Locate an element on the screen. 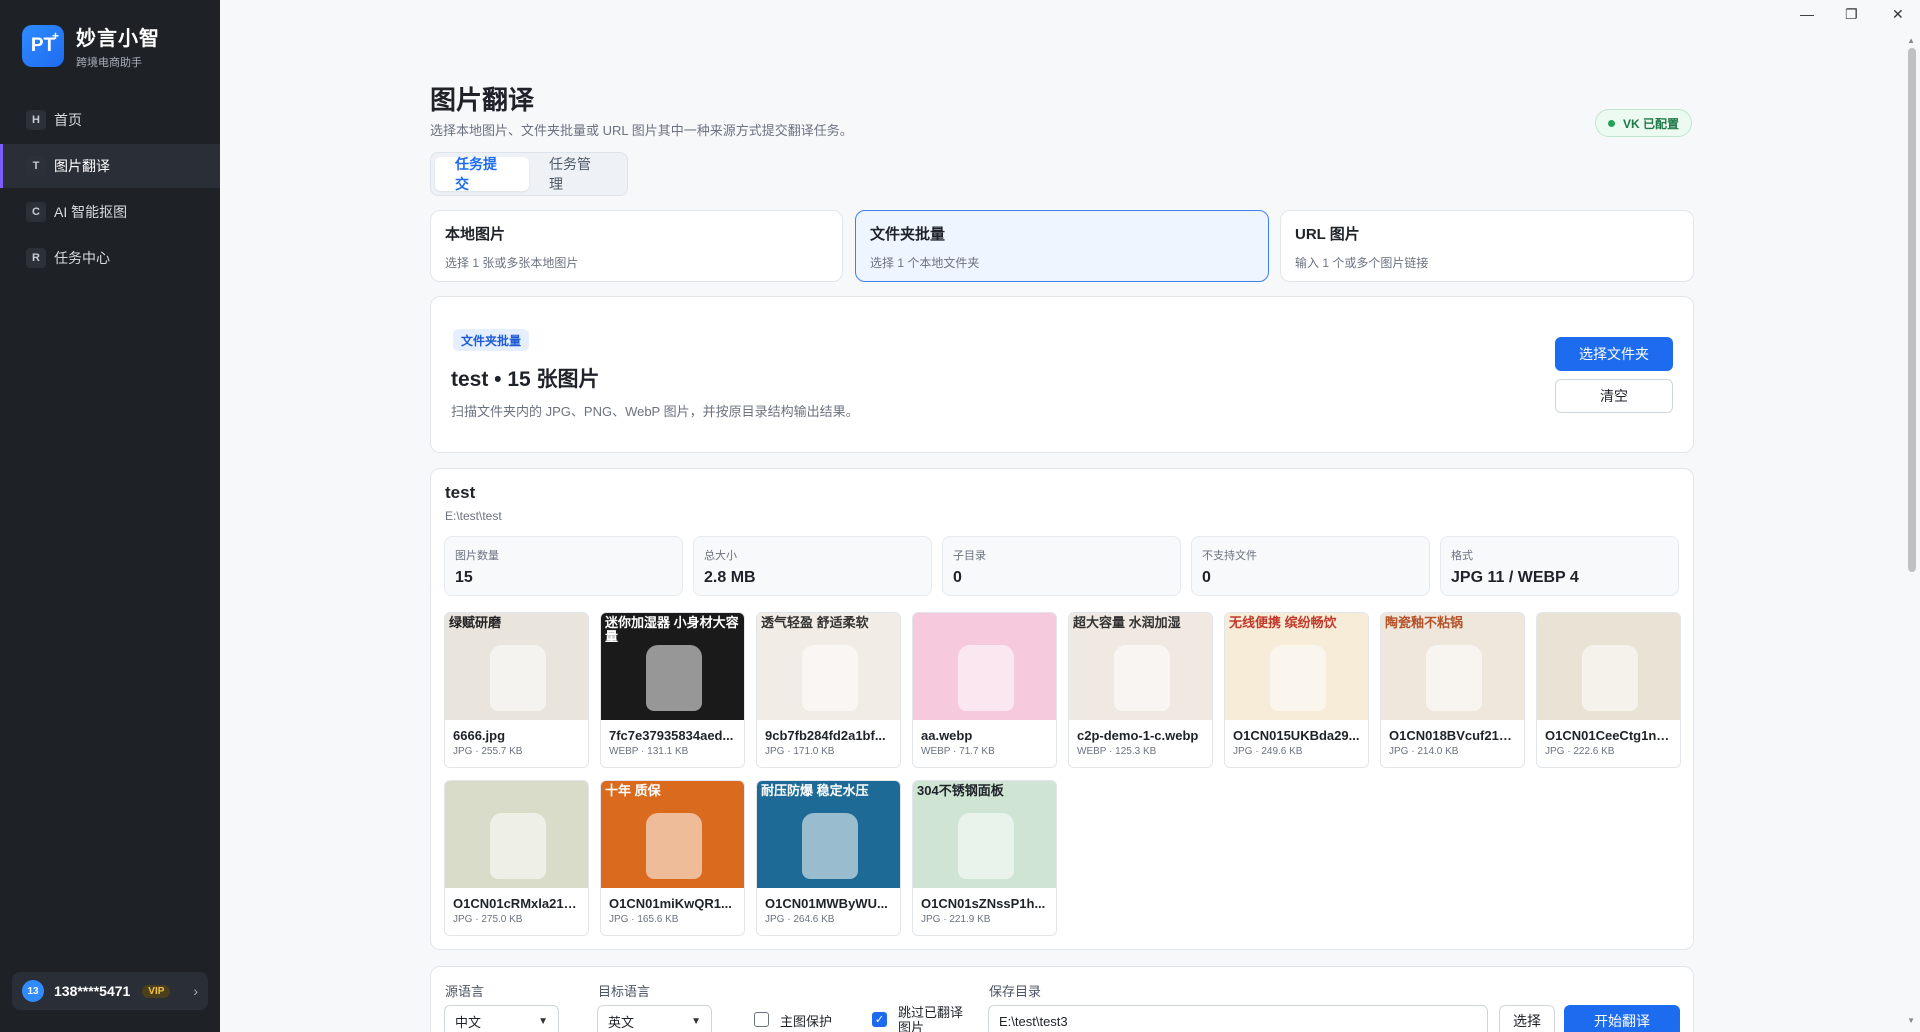  product-image: 304不锈钢面板 is located at coordinates (984, 834).